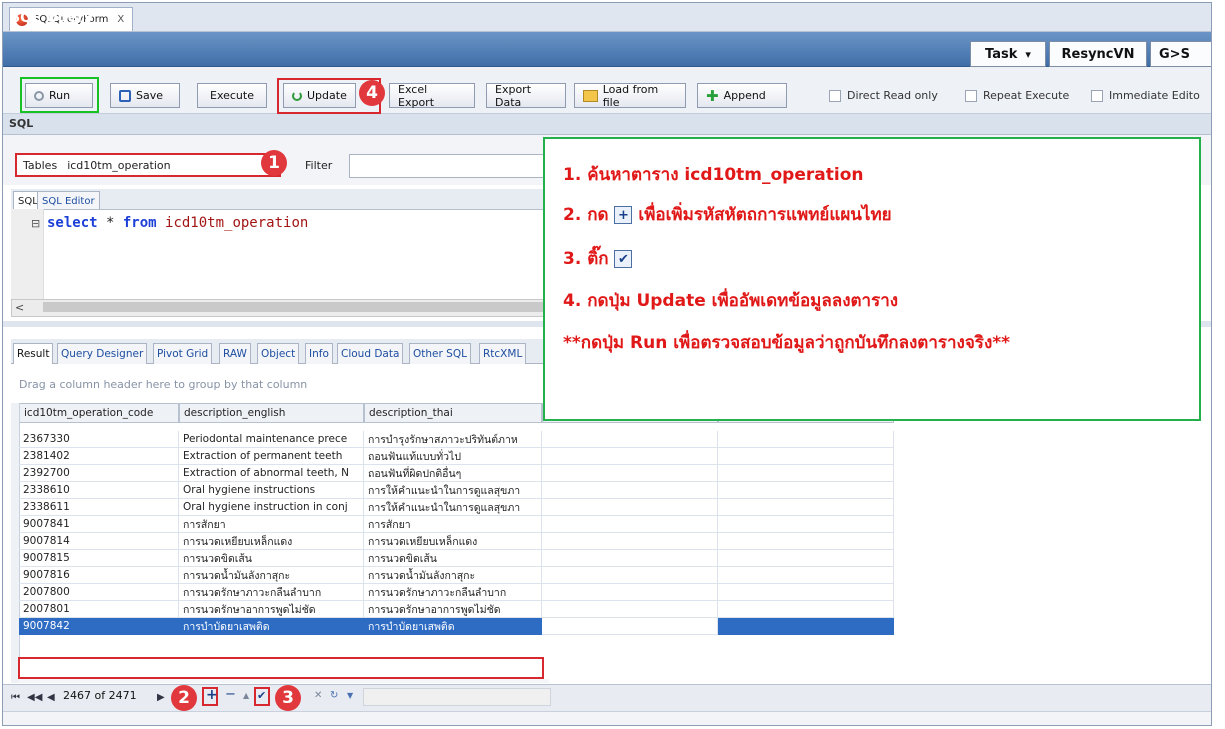 This screenshot has height=729, width=1225. What do you see at coordinates (235, 353) in the screenshot?
I see `tab-raw: RAW` at bounding box center [235, 353].